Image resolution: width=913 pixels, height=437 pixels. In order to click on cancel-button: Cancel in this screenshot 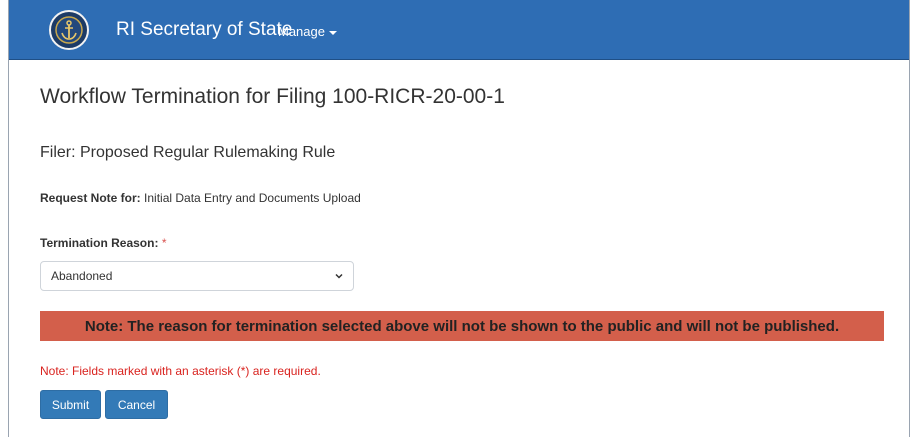, I will do `click(136, 404)`.